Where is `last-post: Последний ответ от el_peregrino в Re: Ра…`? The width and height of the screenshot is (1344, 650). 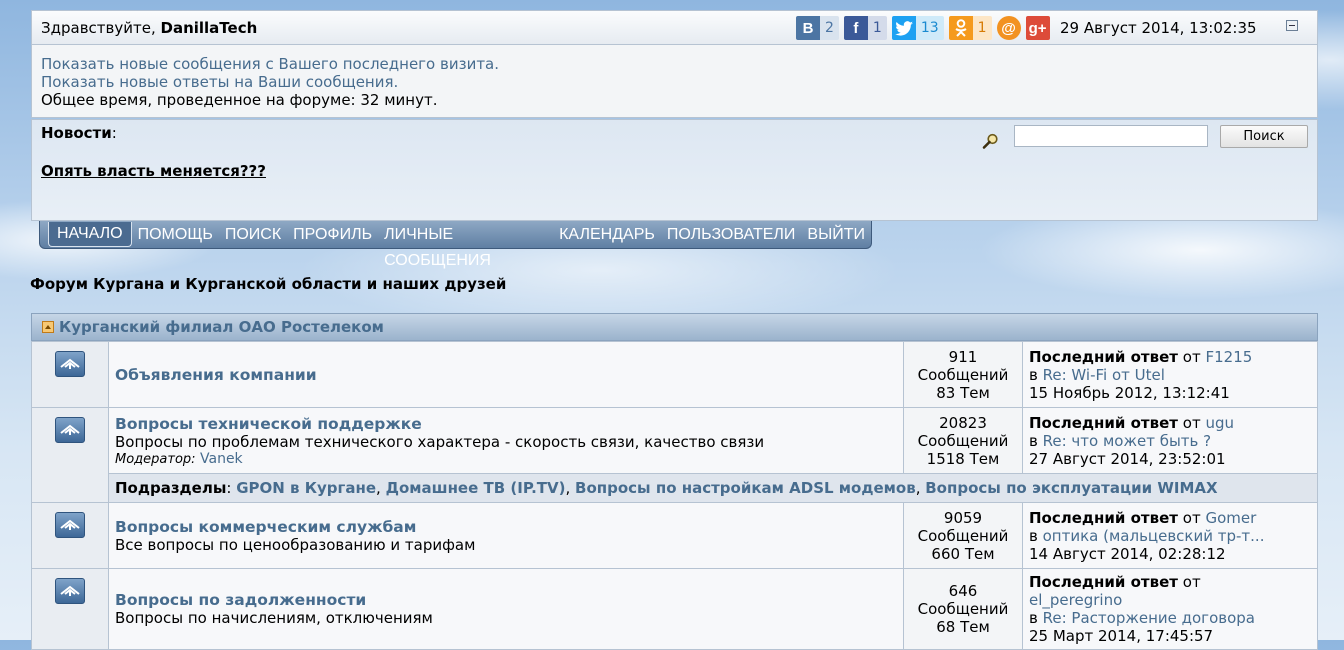
last-post: Последний ответ от el_peregrino в Re: Ра… is located at coordinates (1170, 609).